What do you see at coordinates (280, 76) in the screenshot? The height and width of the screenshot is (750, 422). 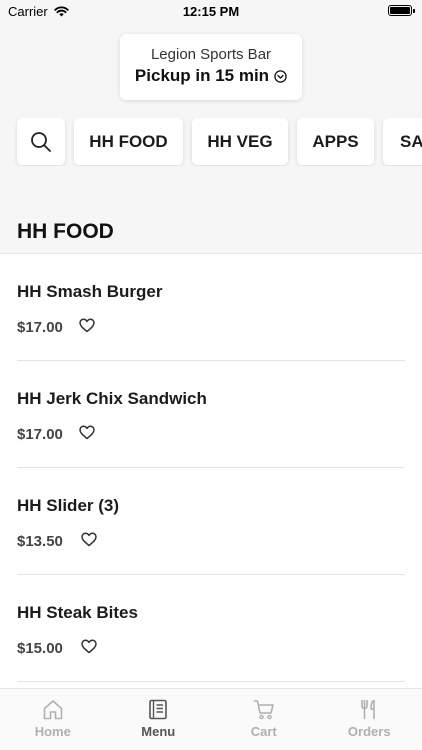 I see `chevron-down-circle-icon` at bounding box center [280, 76].